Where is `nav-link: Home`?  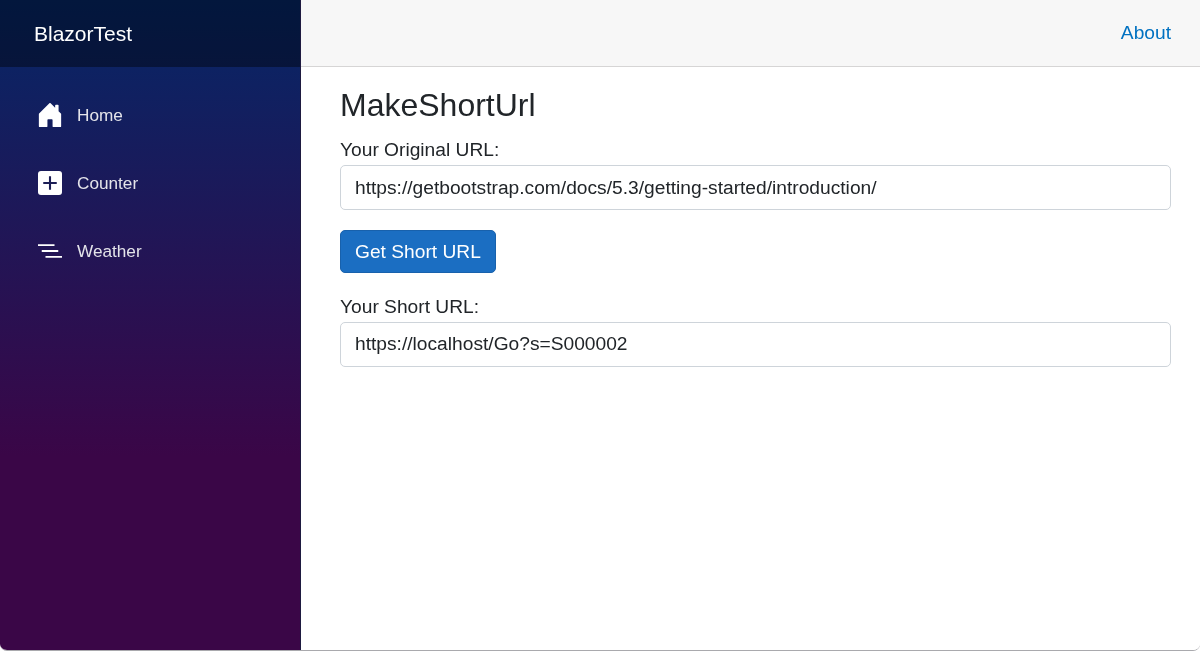
nav-link: Home is located at coordinates (80, 115).